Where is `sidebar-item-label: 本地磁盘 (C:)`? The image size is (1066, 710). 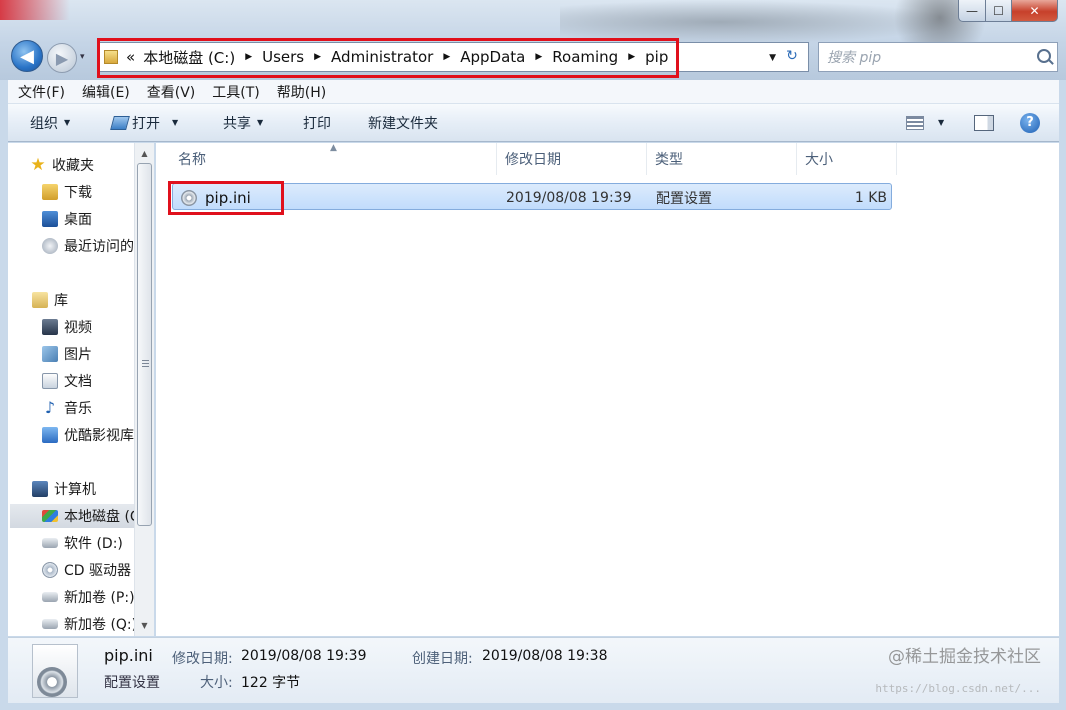
sidebar-item-label: 本地磁盘 (C:) is located at coordinates (99, 517).